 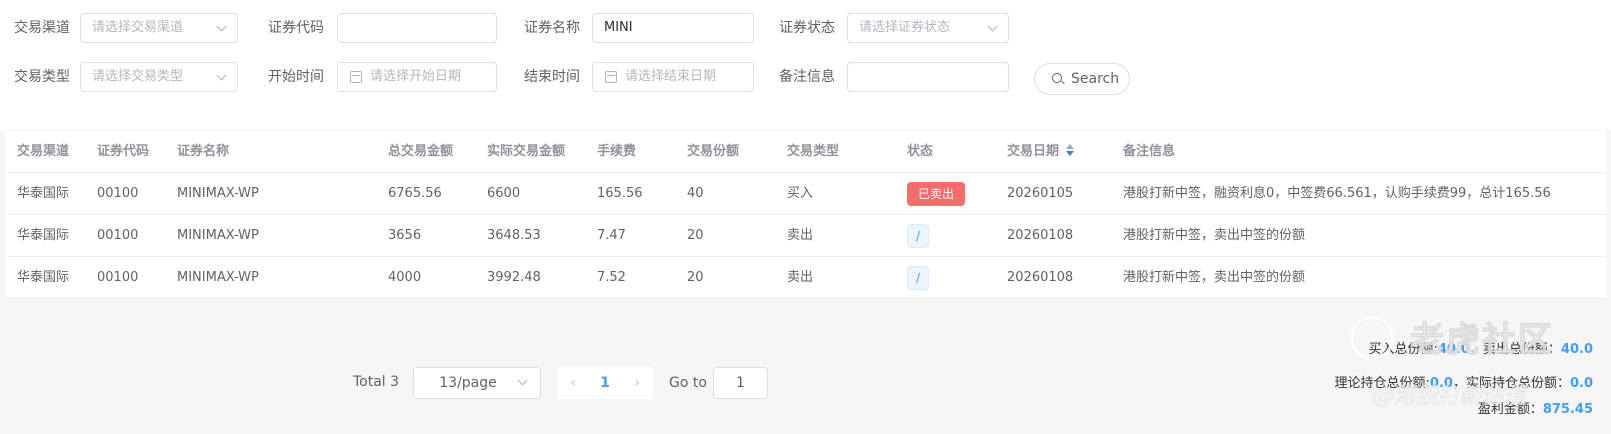 I want to click on pagination-total: Total 3, so click(x=376, y=382).